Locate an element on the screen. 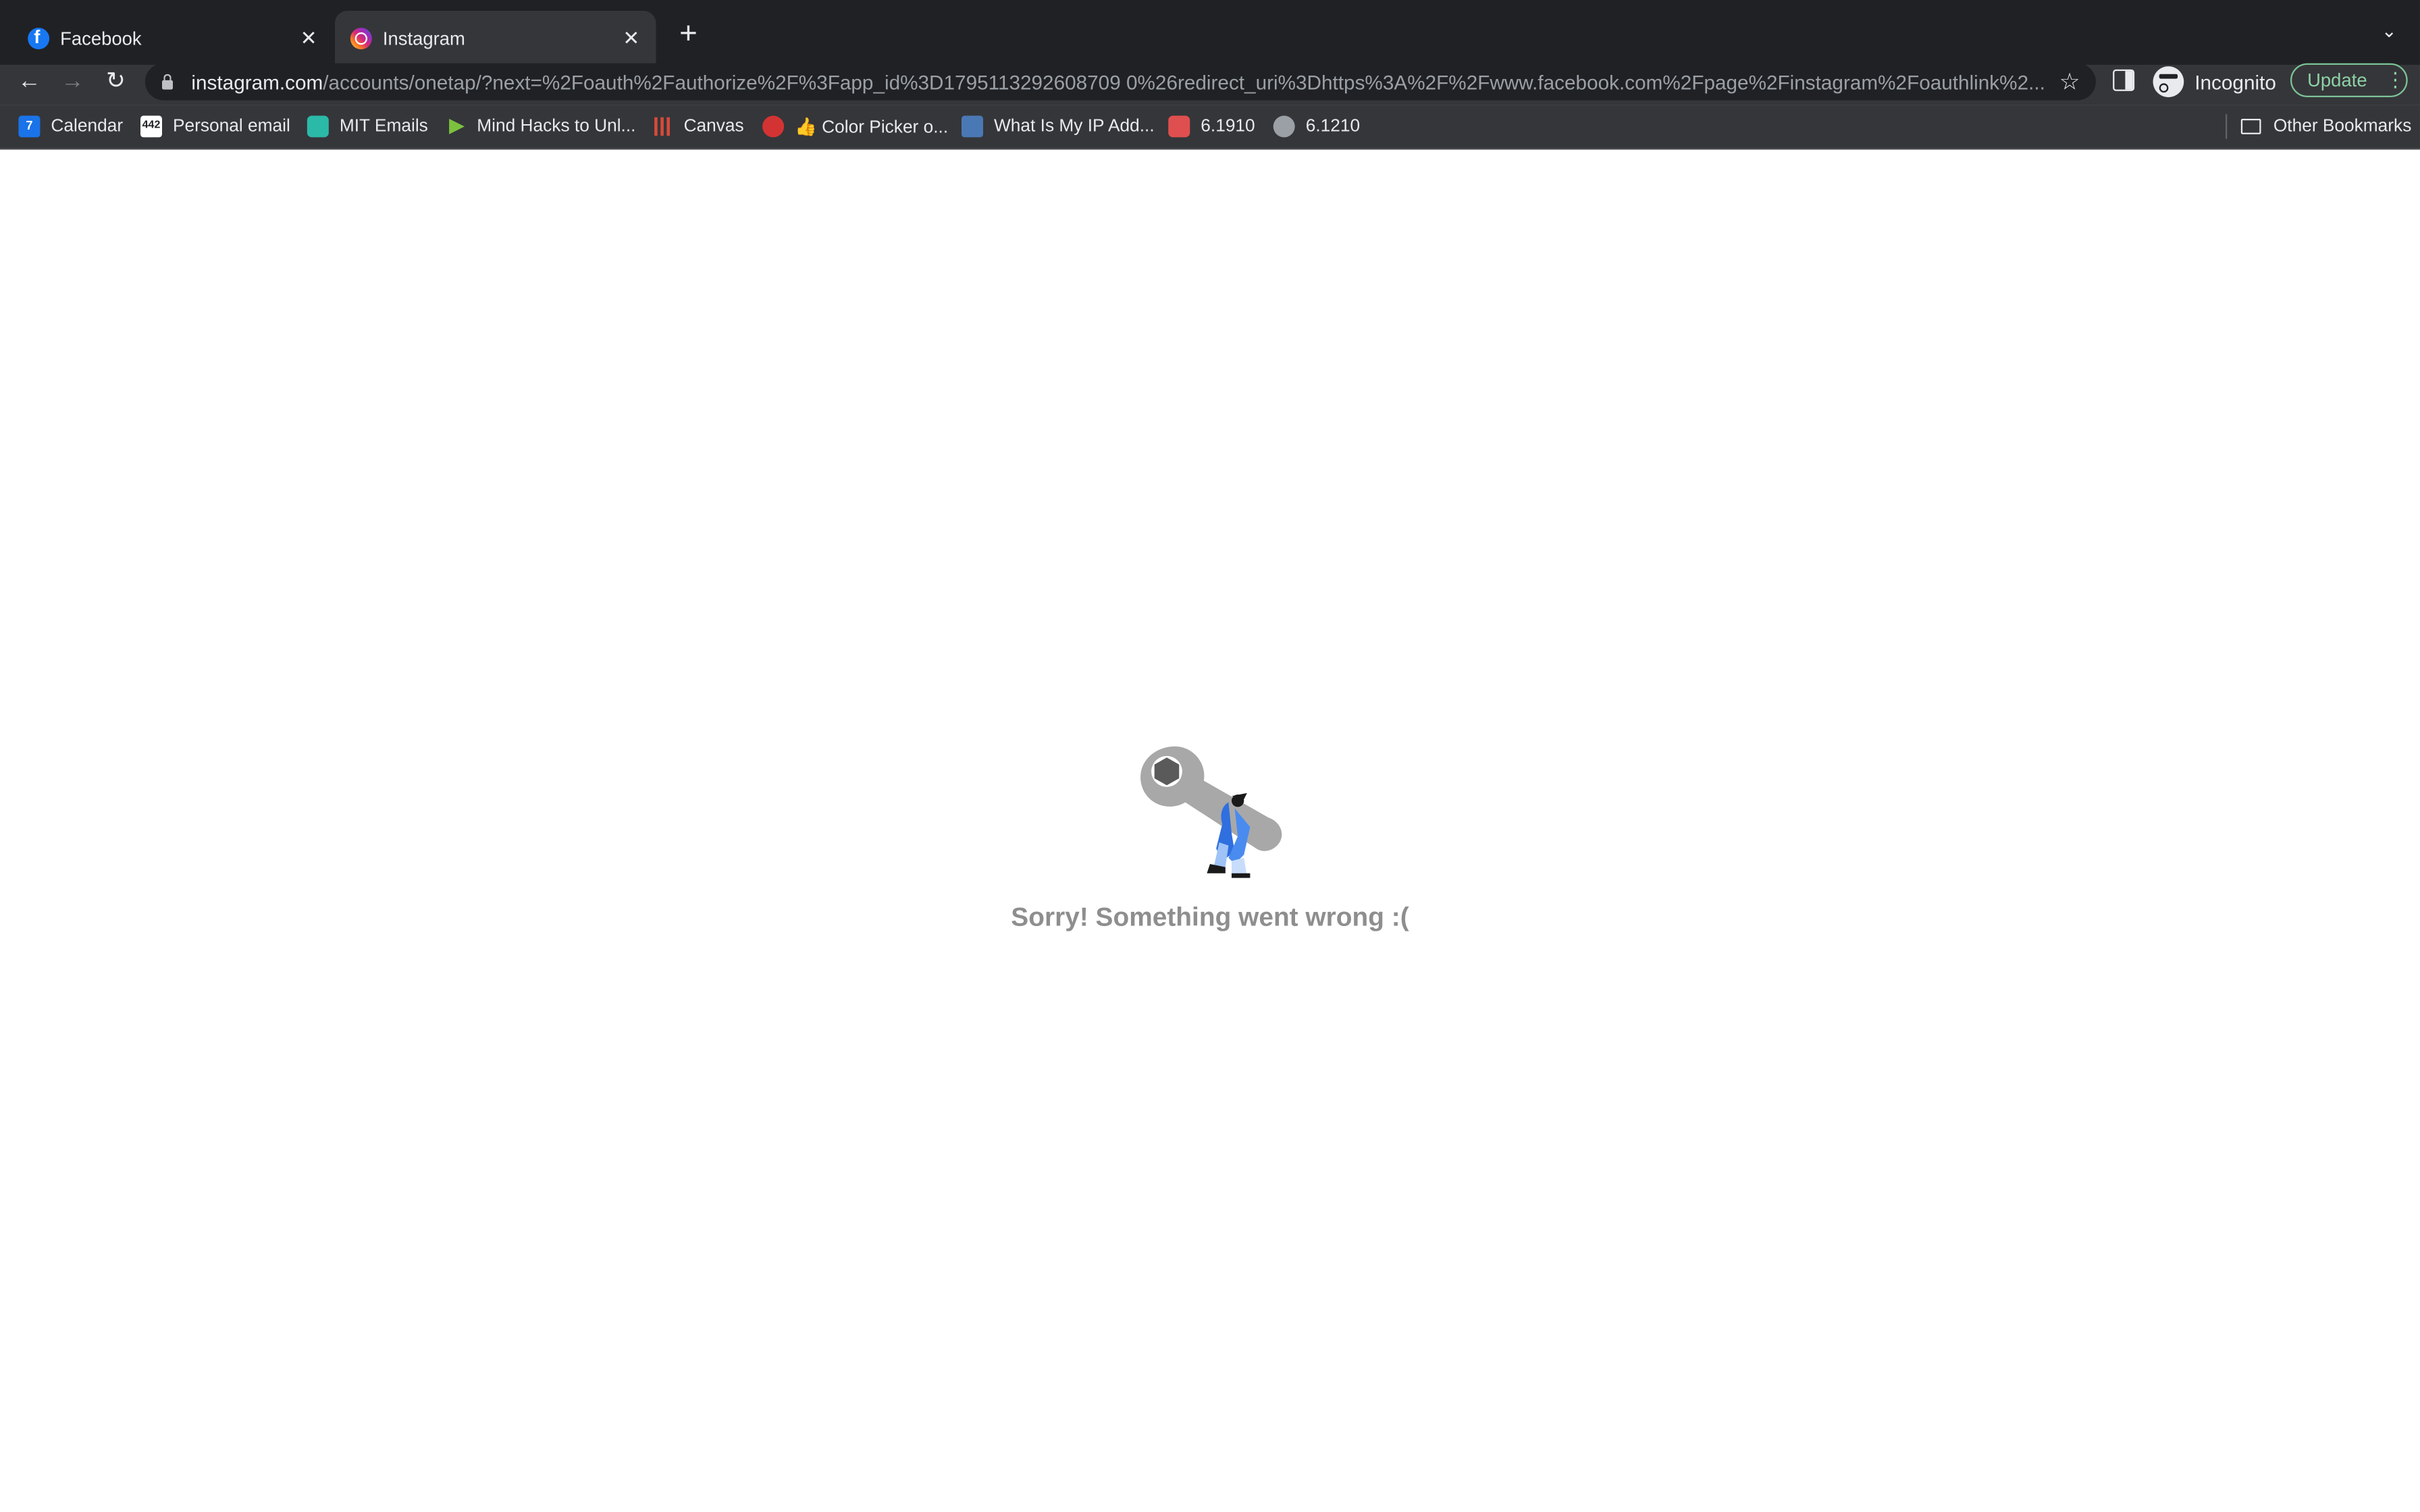 The image size is (2420, 1512). mail-icon is located at coordinates (151, 126).